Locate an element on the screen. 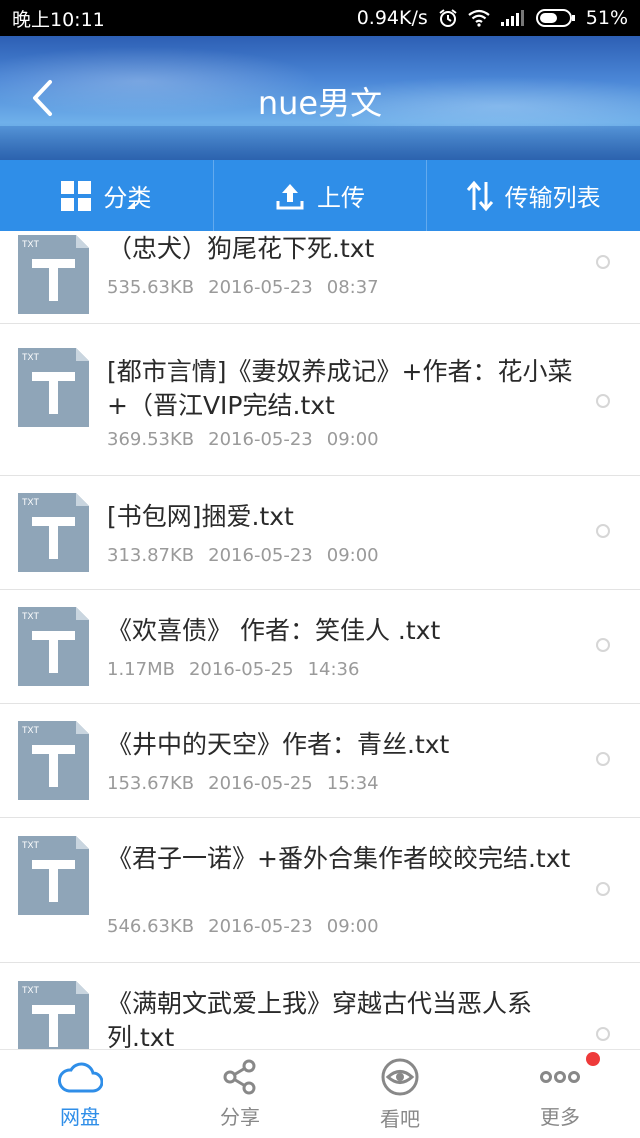 The height and width of the screenshot is (1138, 640). nav-label: 分享 is located at coordinates (240, 1116).